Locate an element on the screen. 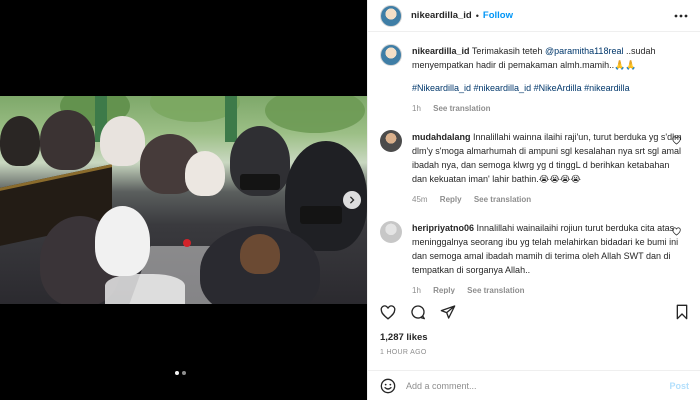 This screenshot has height=400, width=700. next-image-button is located at coordinates (352, 200).